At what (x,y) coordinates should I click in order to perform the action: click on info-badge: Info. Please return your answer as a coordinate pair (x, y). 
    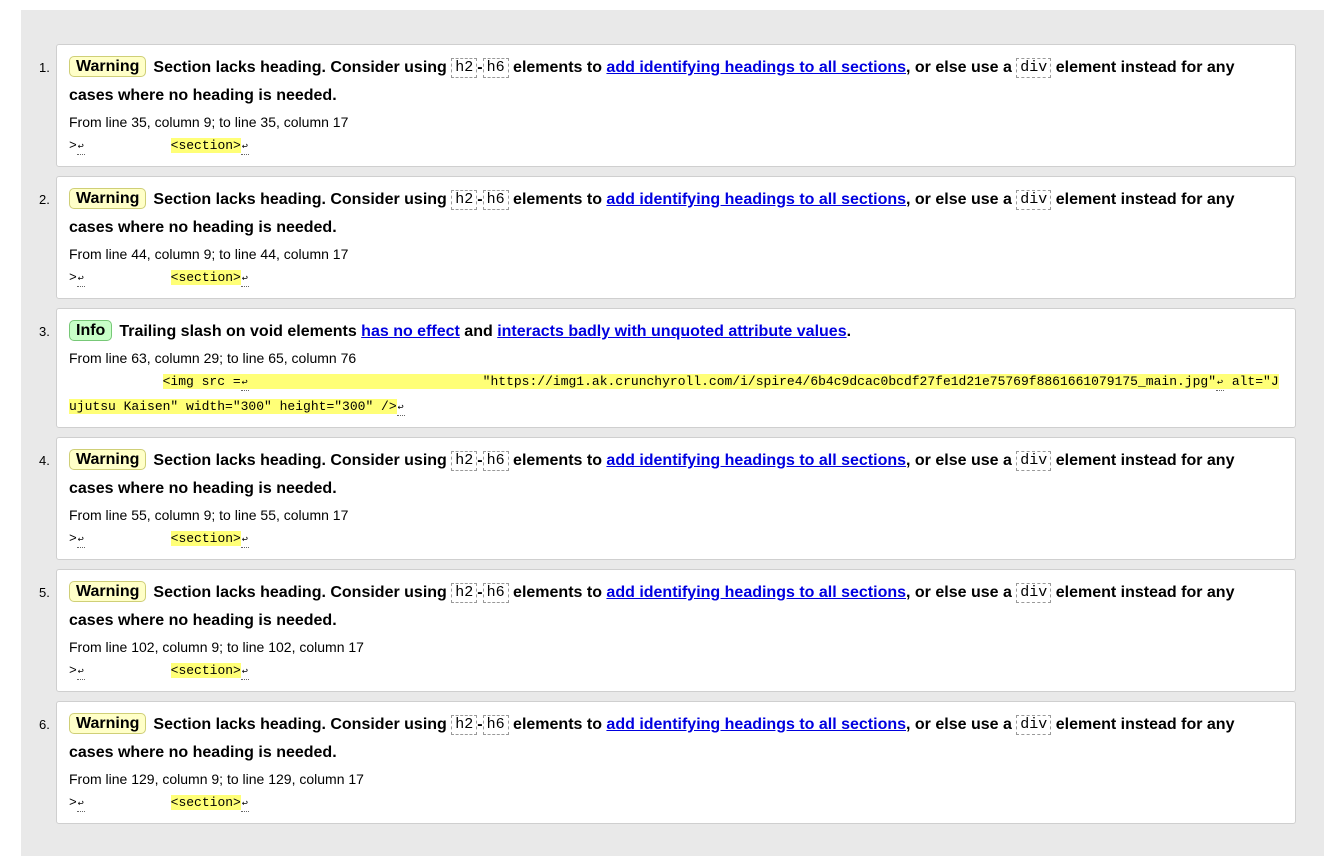
    Looking at the image, I should click on (91, 330).